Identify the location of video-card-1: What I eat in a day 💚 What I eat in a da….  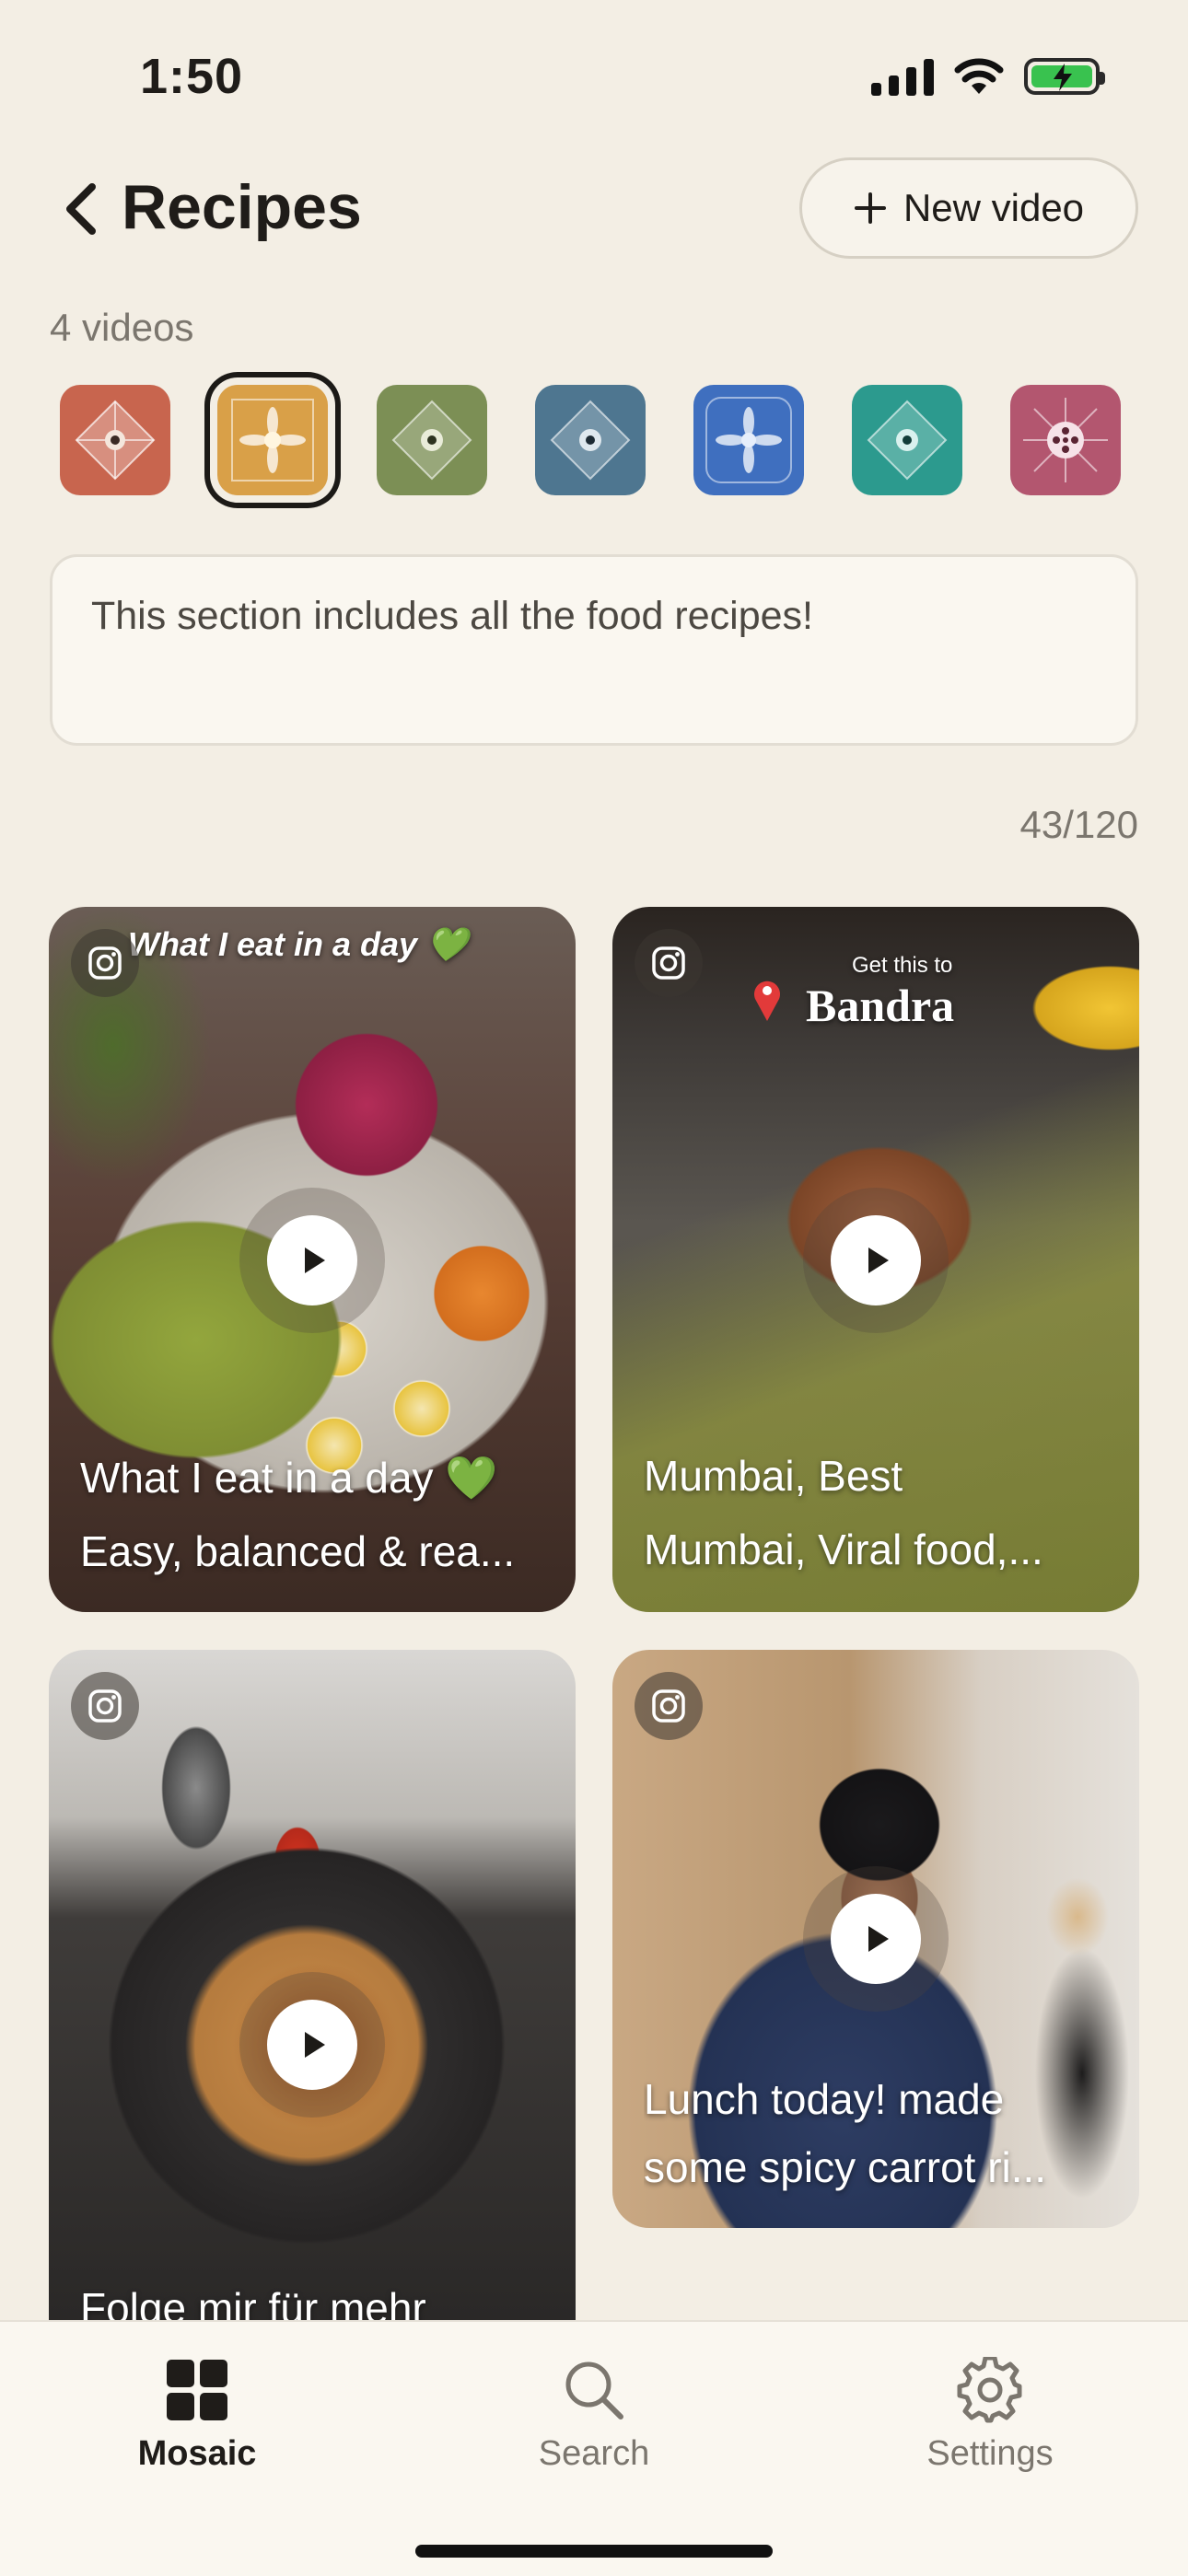
(312, 1259).